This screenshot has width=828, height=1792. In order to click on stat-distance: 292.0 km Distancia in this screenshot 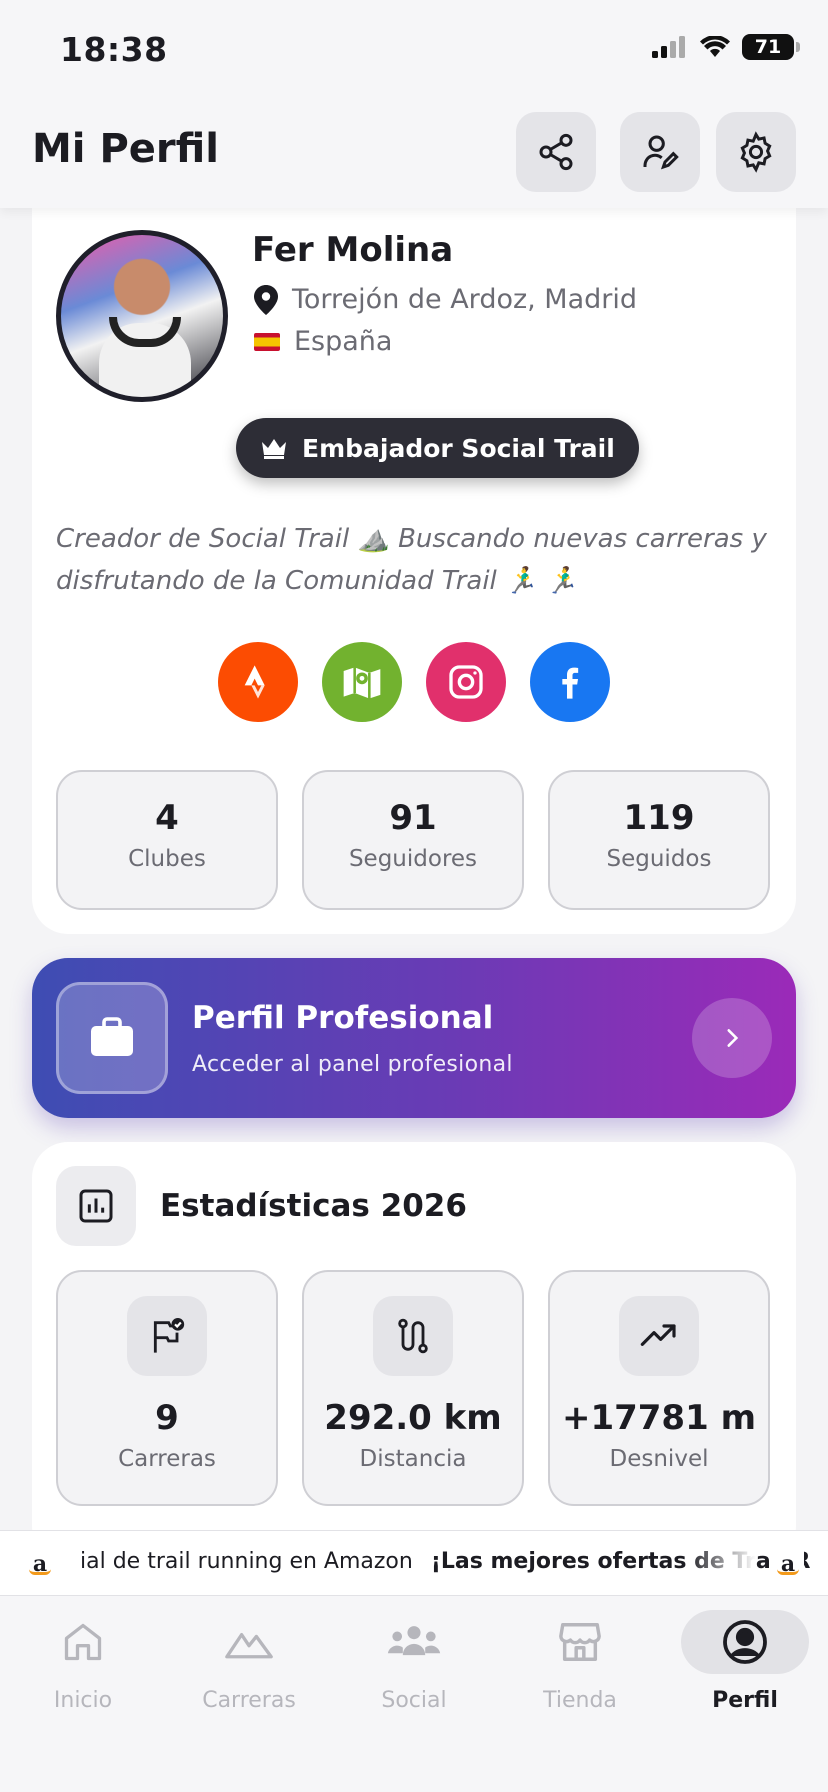, I will do `click(413, 1388)`.